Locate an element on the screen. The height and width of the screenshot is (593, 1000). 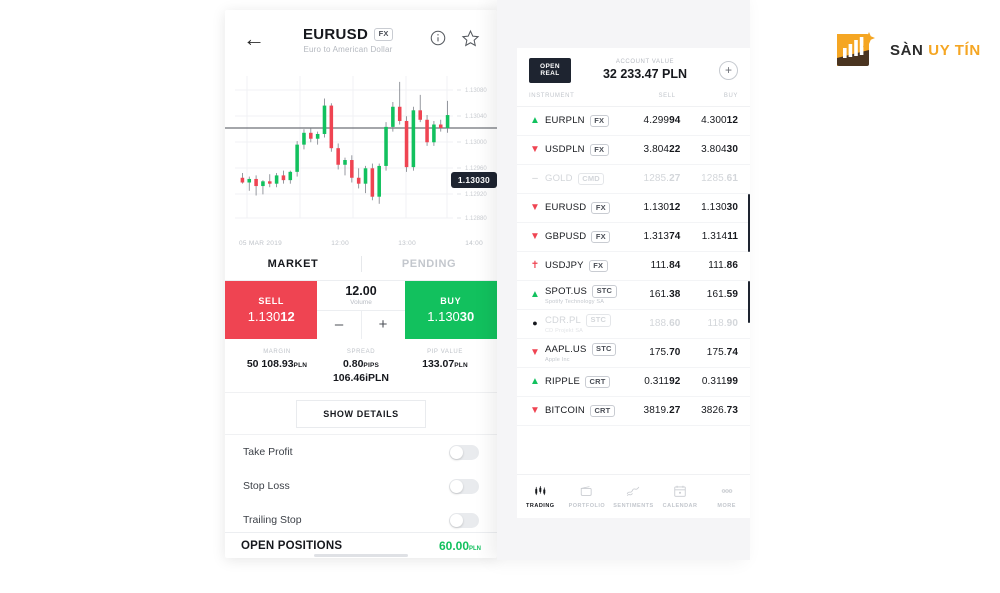
x-tick-0: 05 MAR 2019 is located at coordinates (261, 243).